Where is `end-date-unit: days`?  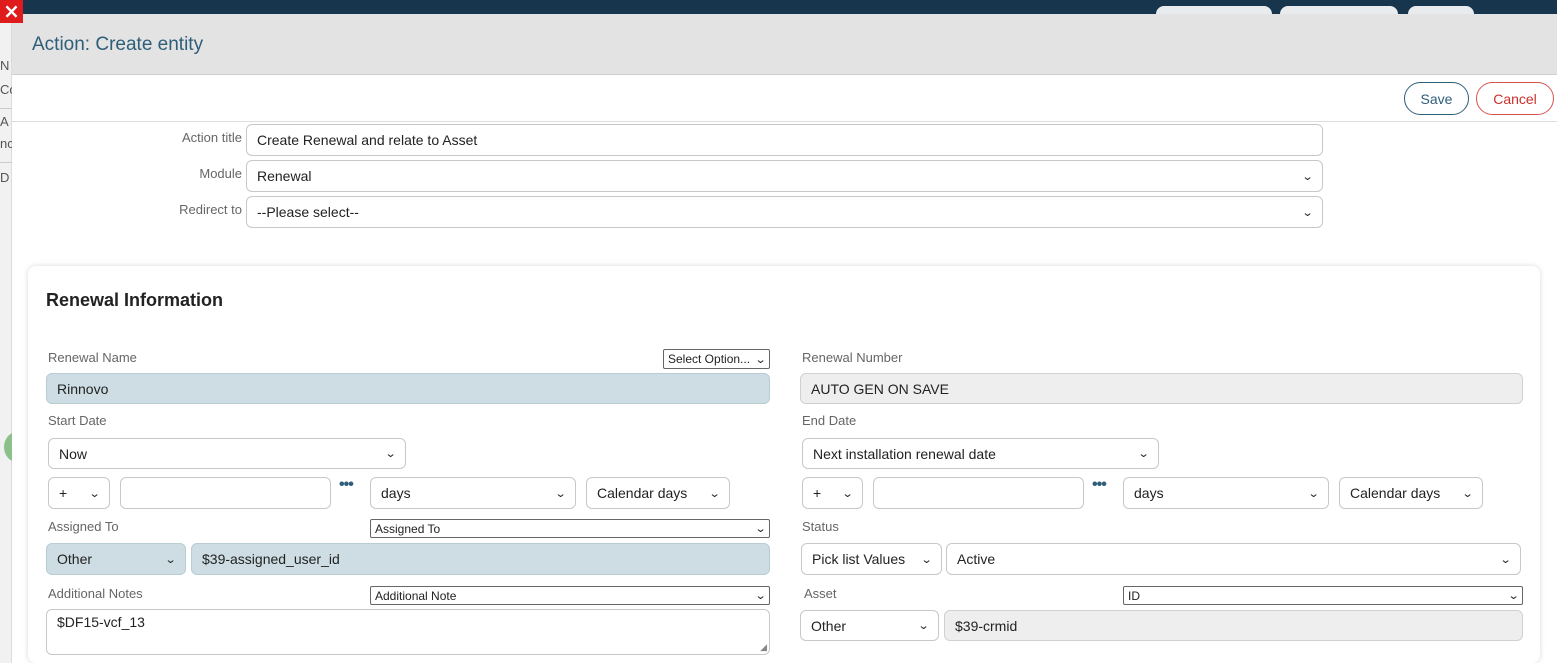 end-date-unit: days is located at coordinates (1149, 493).